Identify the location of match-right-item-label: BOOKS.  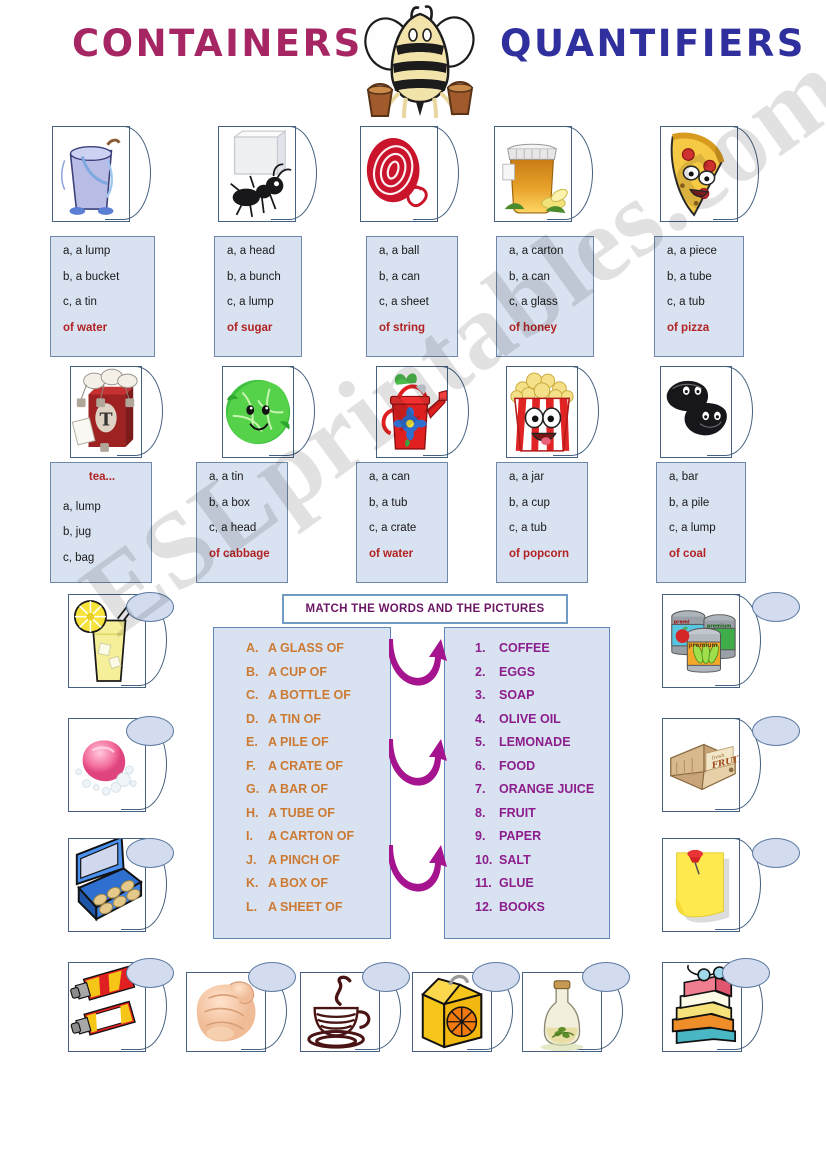
(522, 906).